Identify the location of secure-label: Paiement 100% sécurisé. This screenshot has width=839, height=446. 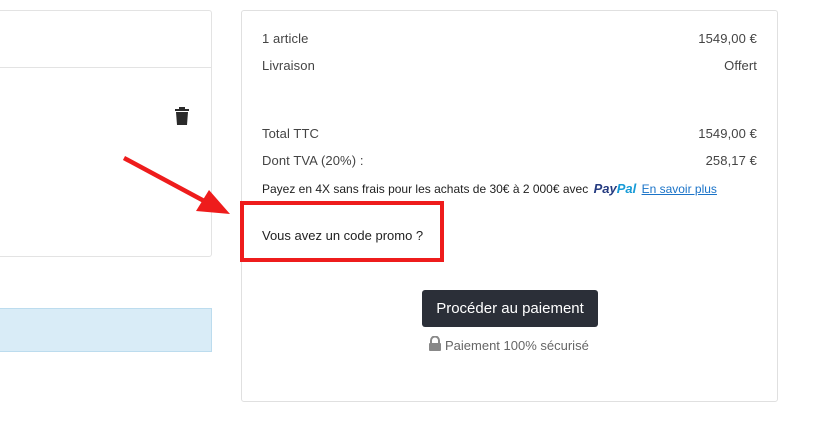
(517, 345).